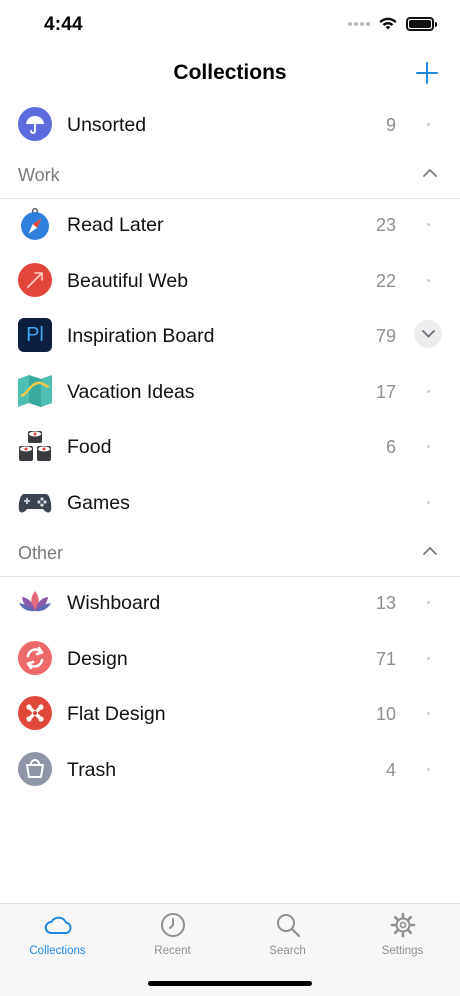  Describe the element at coordinates (107, 125) in the screenshot. I see `collection-label: Unsorted` at that location.